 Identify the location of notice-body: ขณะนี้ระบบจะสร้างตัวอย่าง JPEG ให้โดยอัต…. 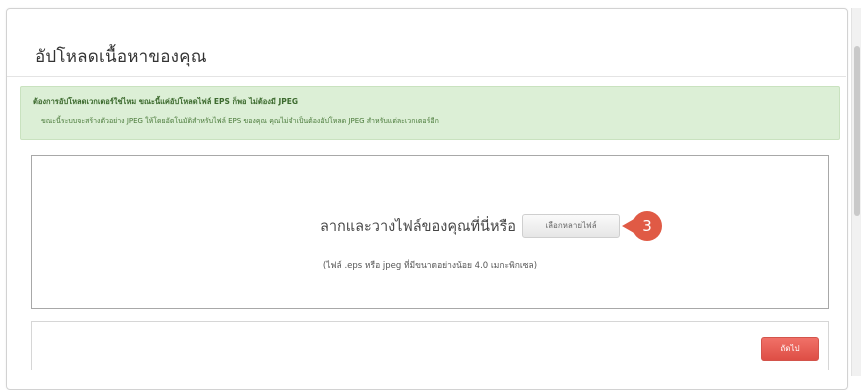
(240, 121).